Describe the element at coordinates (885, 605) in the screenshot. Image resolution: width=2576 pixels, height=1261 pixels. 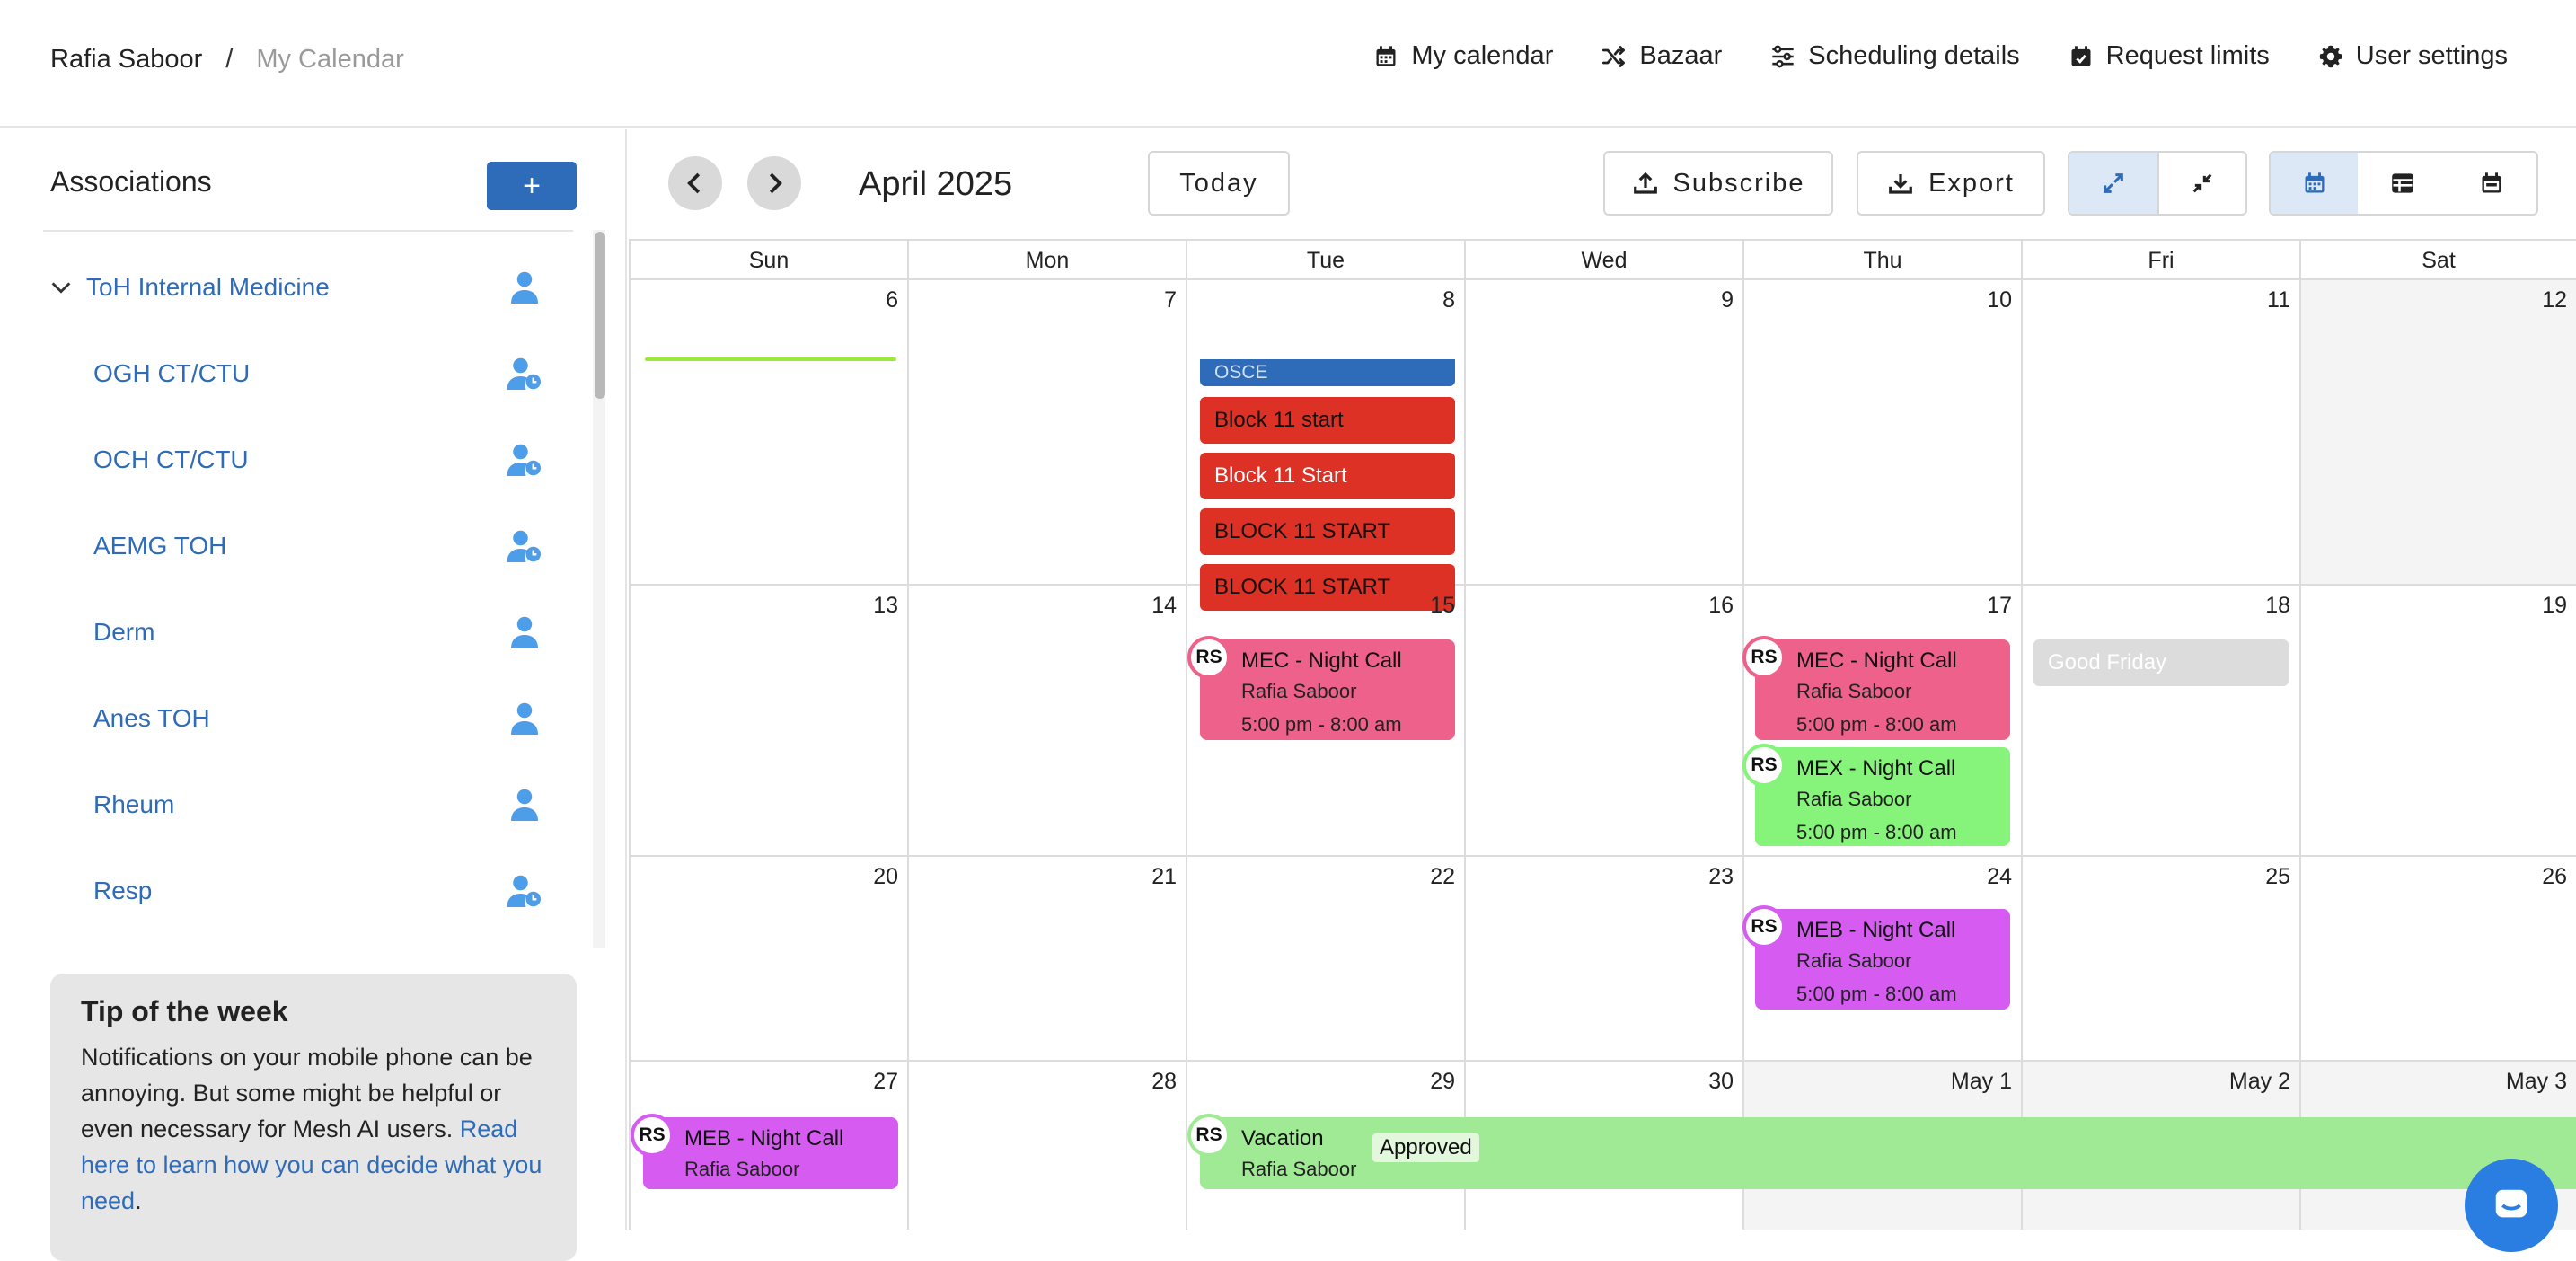
I see `day-number: 13` at that location.